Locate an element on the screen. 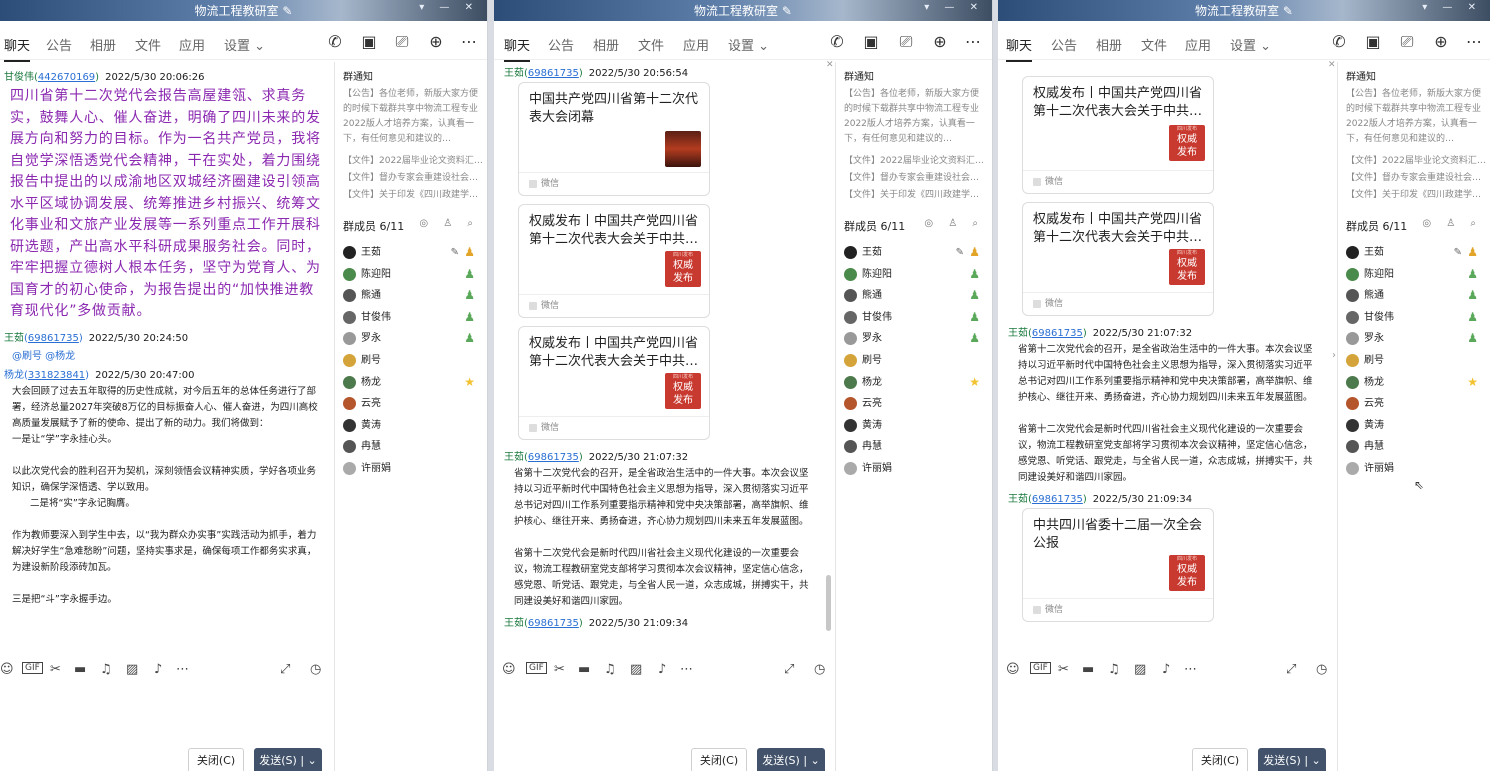 This screenshot has height=771, width=1490. chevron-right-icon: › is located at coordinates (1334, 355).